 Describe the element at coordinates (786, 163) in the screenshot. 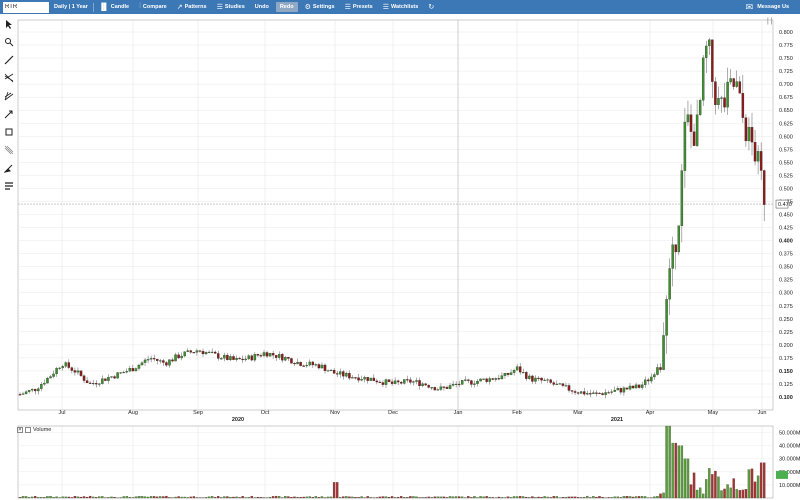

I see `price-tick-label: 0.550` at that location.